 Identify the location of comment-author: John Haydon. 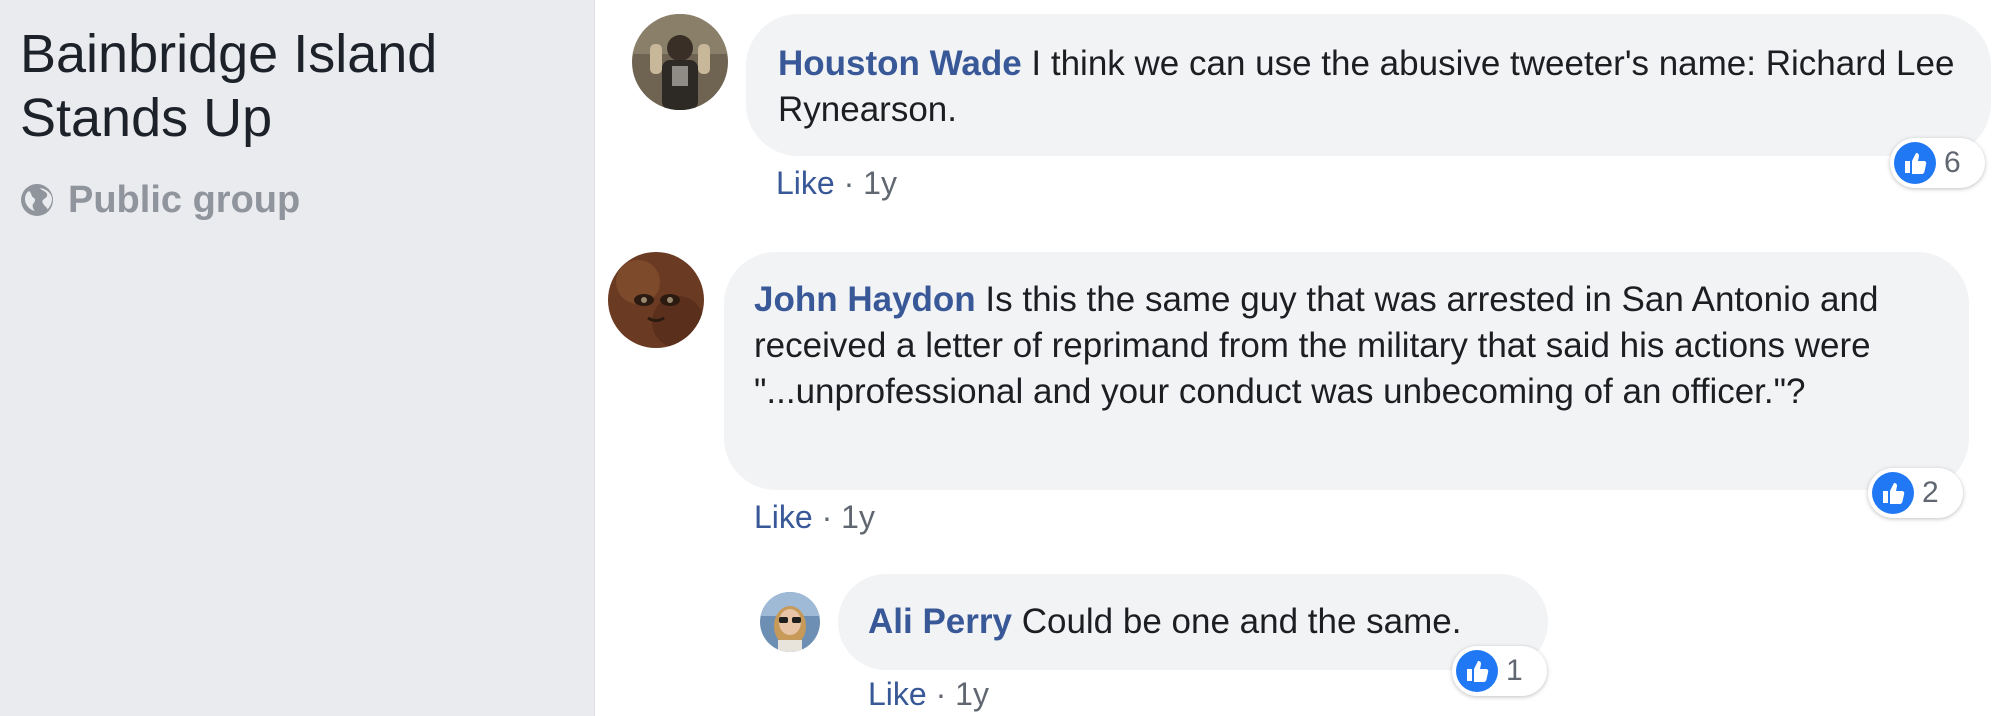
(865, 299).